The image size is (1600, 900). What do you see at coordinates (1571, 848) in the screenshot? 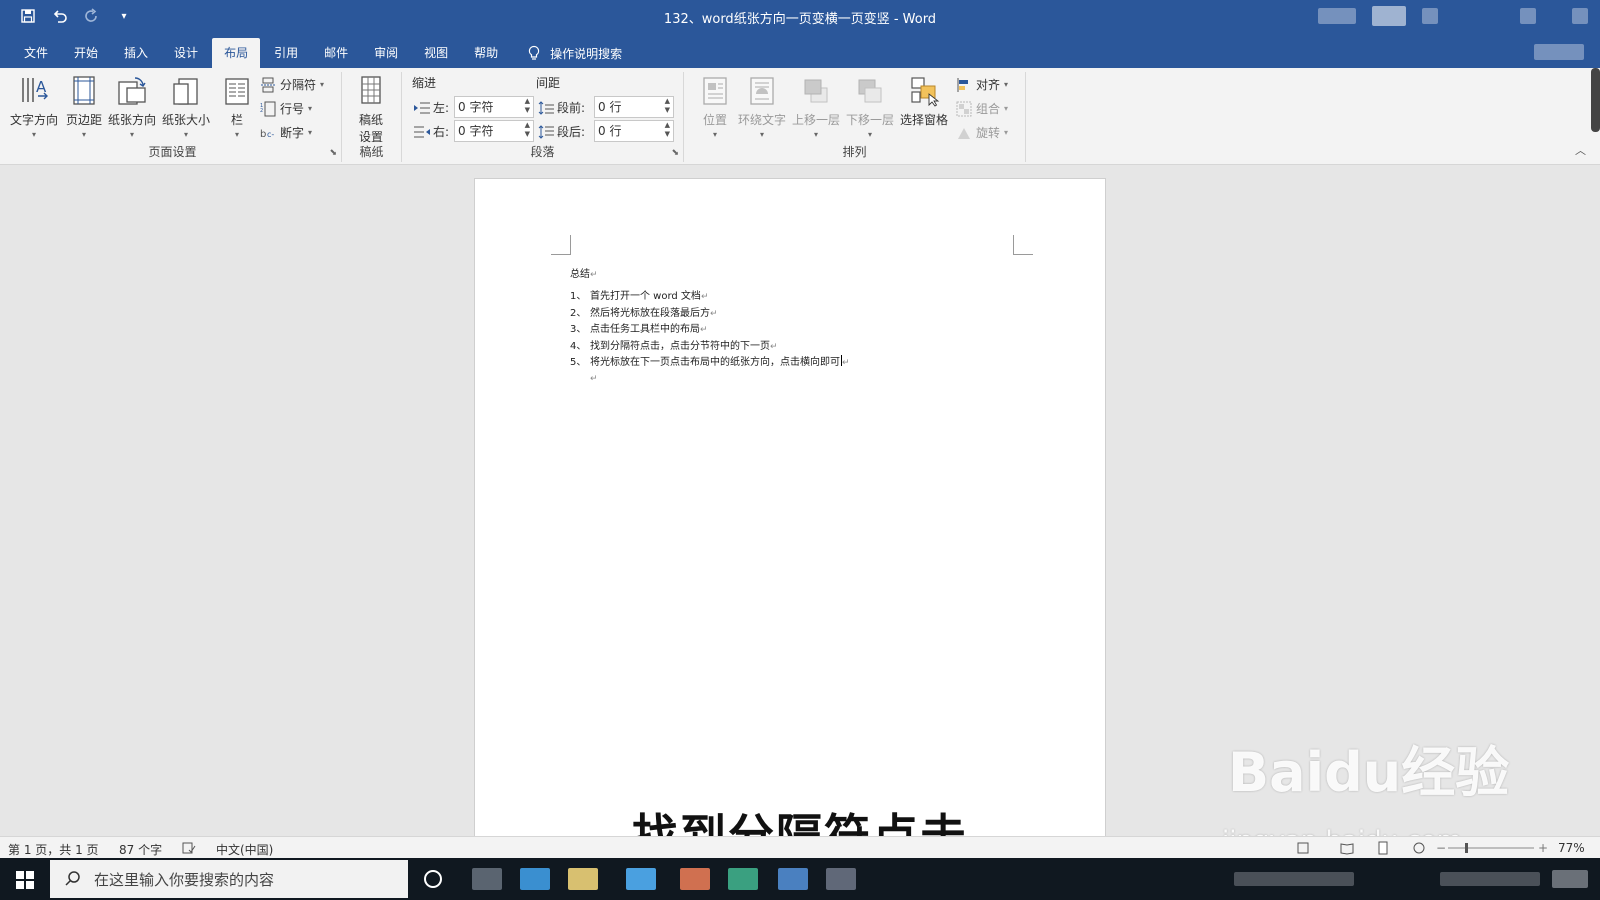
I see `zoom-level: 77%` at bounding box center [1571, 848].